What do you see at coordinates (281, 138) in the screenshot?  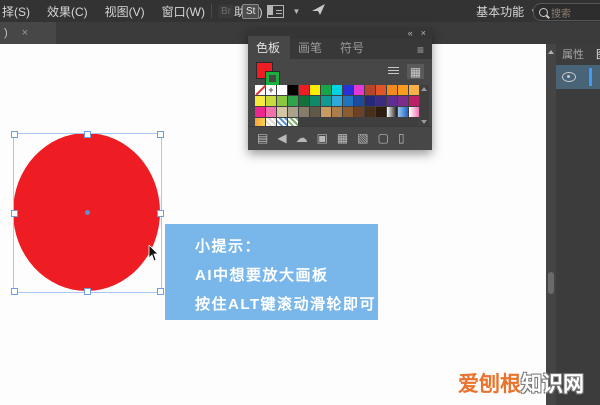 I see `swatch-kinds-icon: ◀` at bounding box center [281, 138].